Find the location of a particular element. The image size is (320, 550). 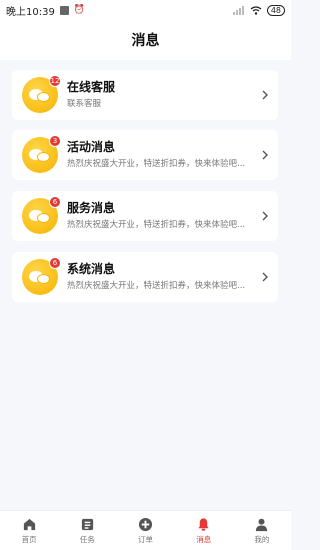

message-subtitle: 联系客服 is located at coordinates (84, 104).